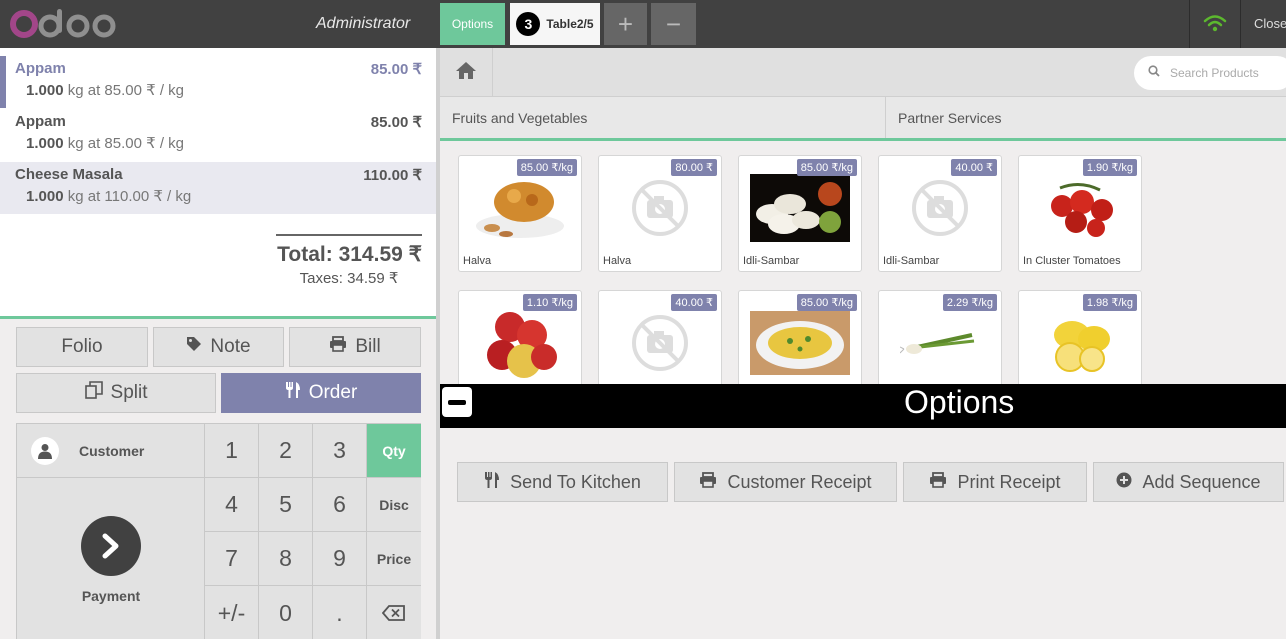 This screenshot has height=639, width=1286. I want to click on line-product-name: Cheese Masala, so click(69, 174).